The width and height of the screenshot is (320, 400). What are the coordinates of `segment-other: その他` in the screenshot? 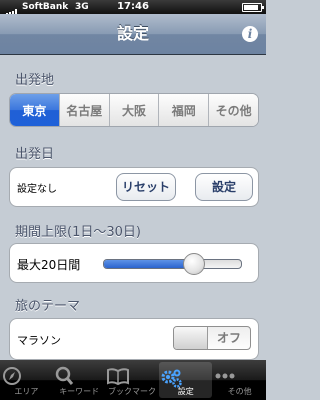 It's located at (233, 110).